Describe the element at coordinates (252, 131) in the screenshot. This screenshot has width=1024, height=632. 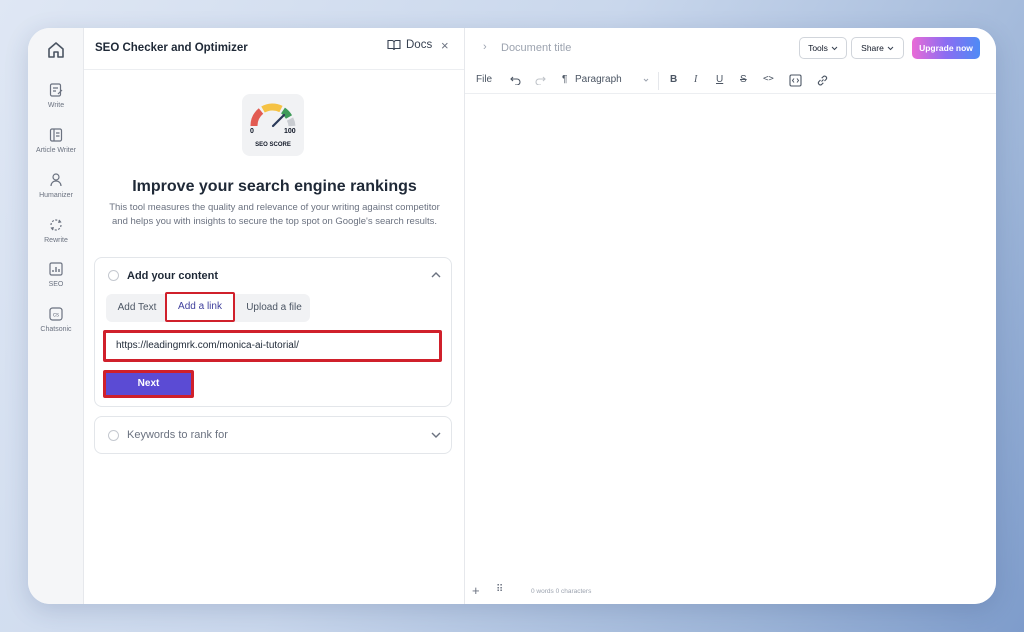
I see `score-min: 0` at that location.